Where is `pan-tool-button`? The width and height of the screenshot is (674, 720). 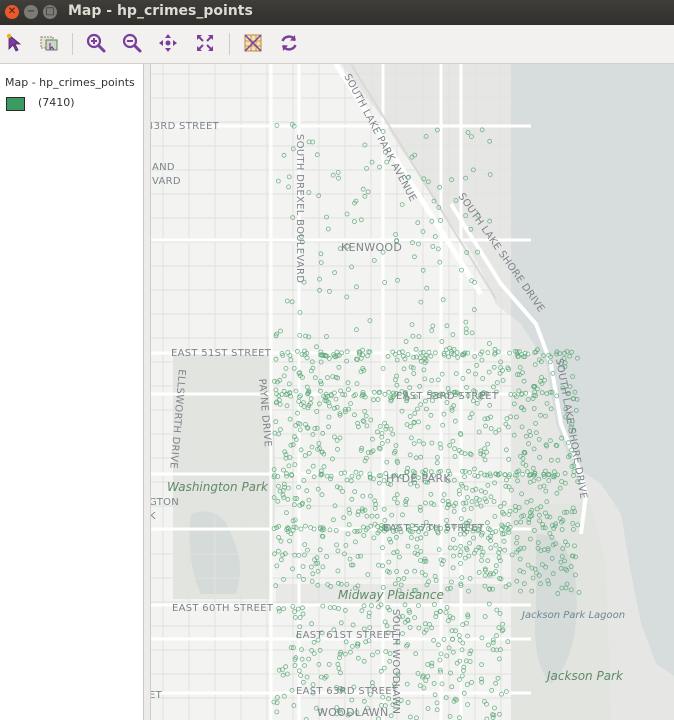
pan-tool-button is located at coordinates (168, 43).